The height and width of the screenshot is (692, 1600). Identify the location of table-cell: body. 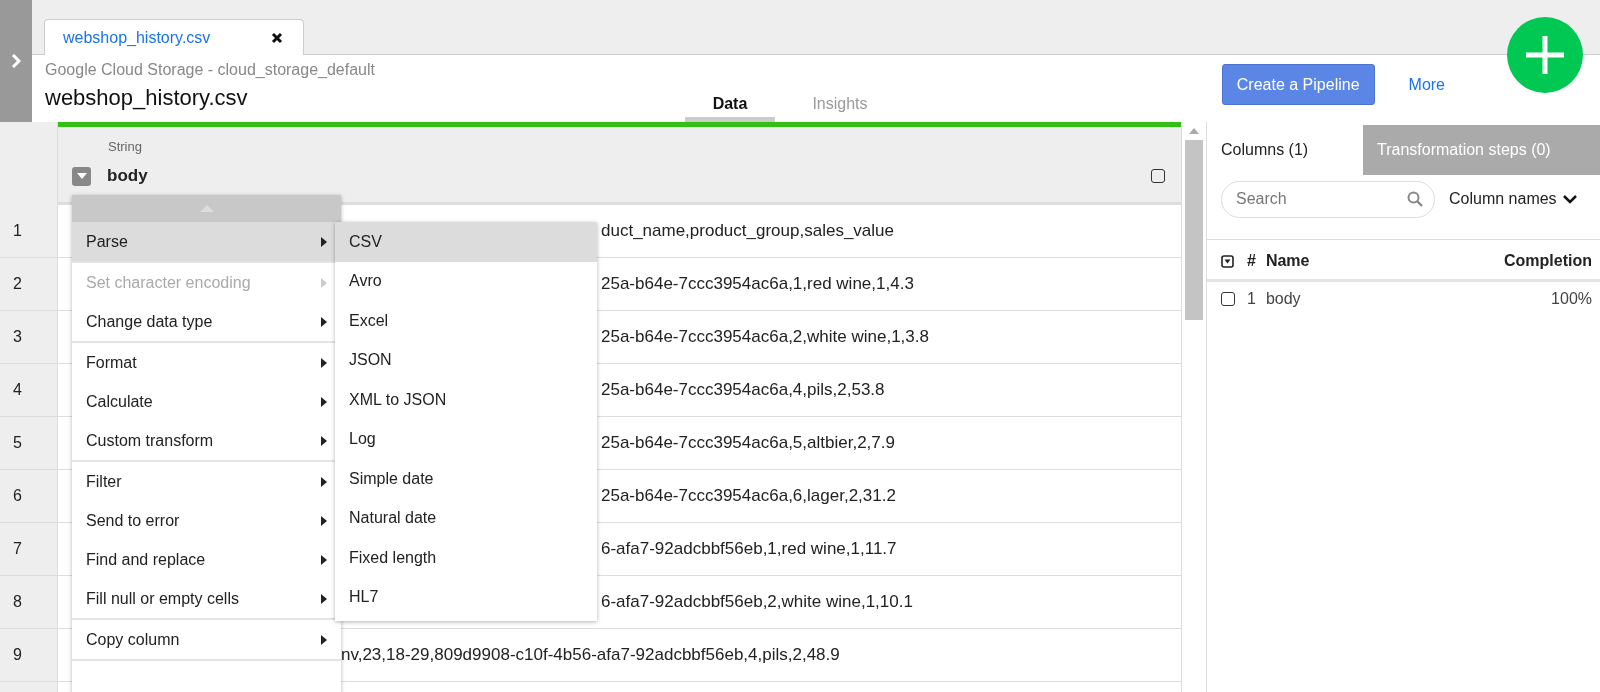
(1283, 299).